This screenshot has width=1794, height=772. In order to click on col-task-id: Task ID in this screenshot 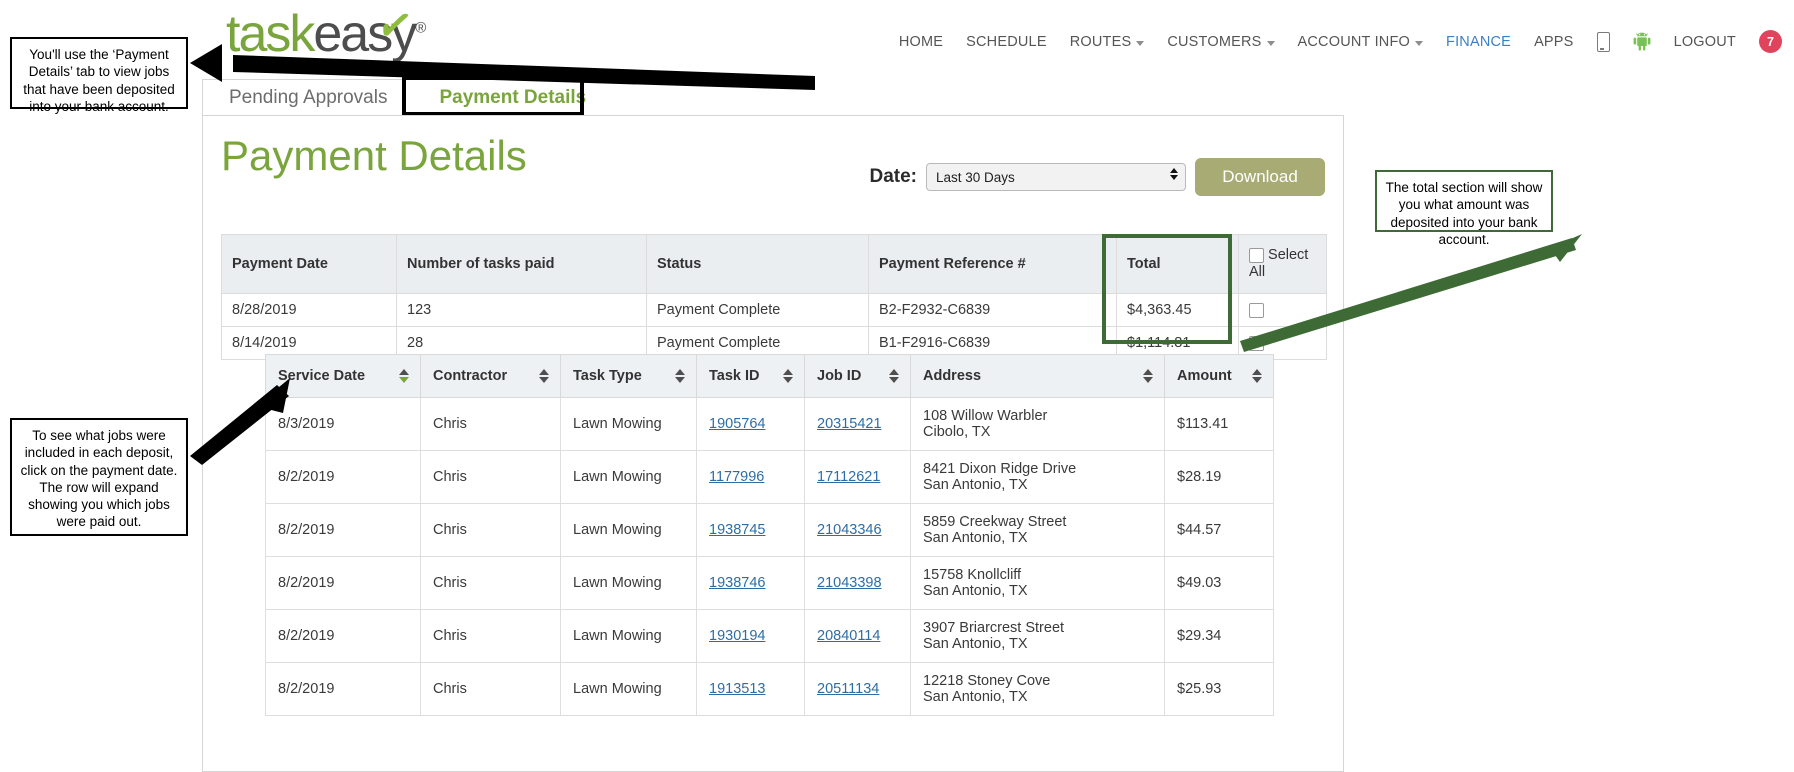, I will do `click(750, 376)`.